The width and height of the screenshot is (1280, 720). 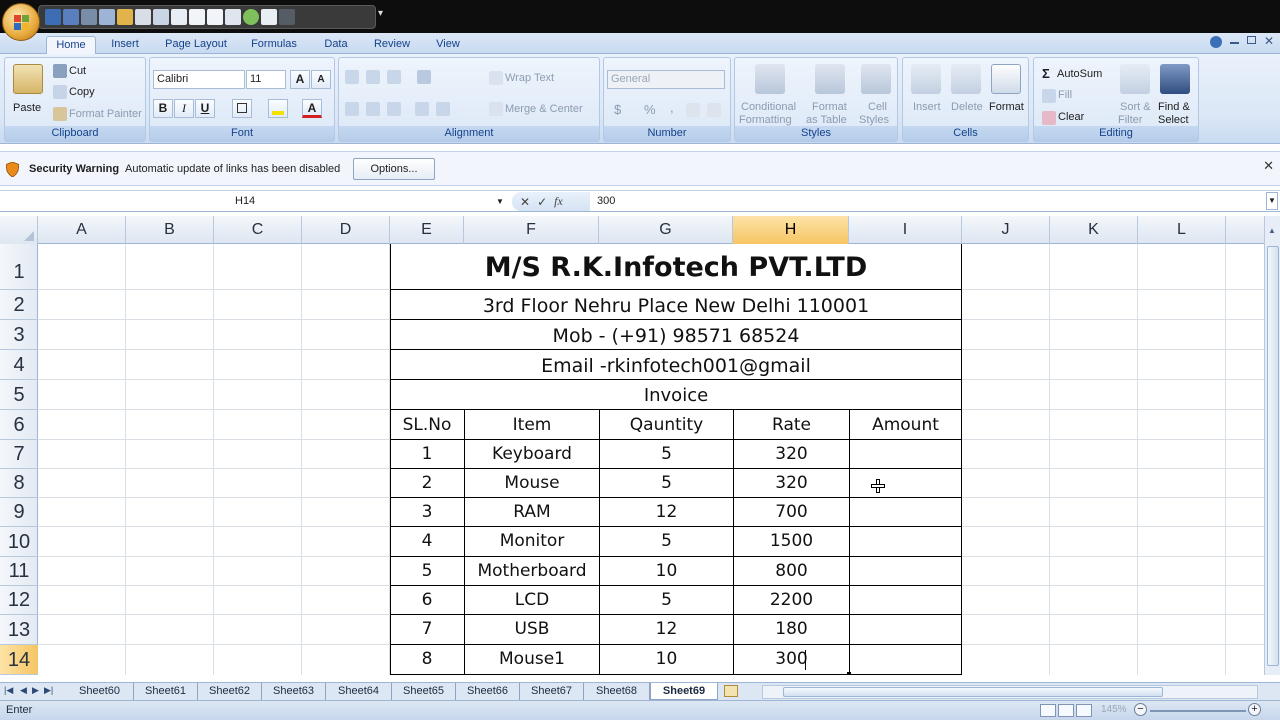 I want to click on sheet-tab-65: Sheet65, so click(x=424, y=691).